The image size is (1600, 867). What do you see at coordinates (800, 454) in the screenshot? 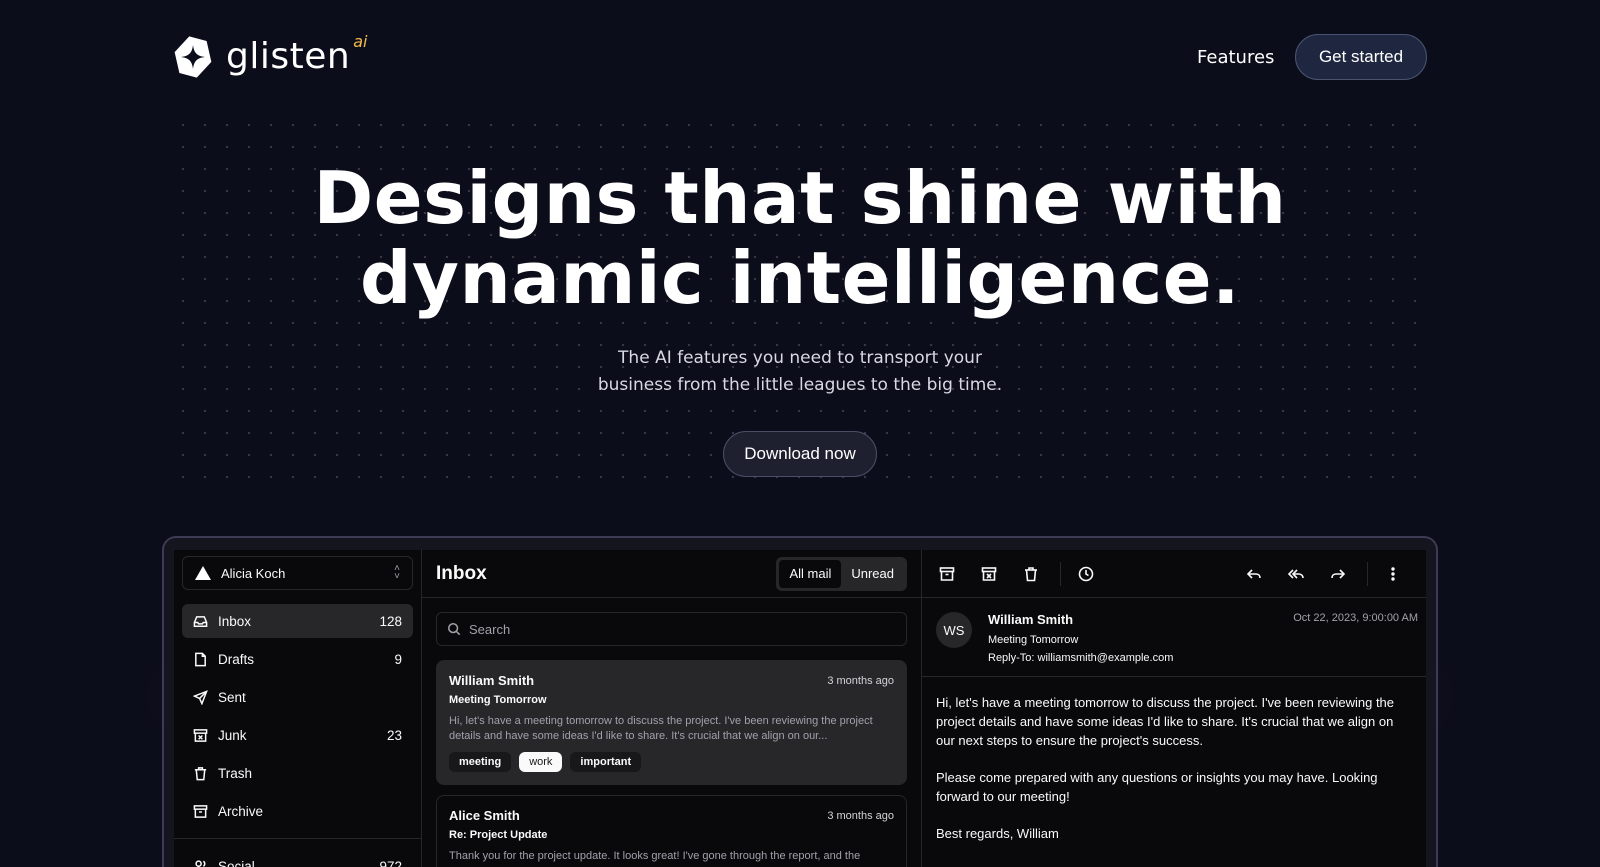
I see `download-now-button: Download now` at bounding box center [800, 454].